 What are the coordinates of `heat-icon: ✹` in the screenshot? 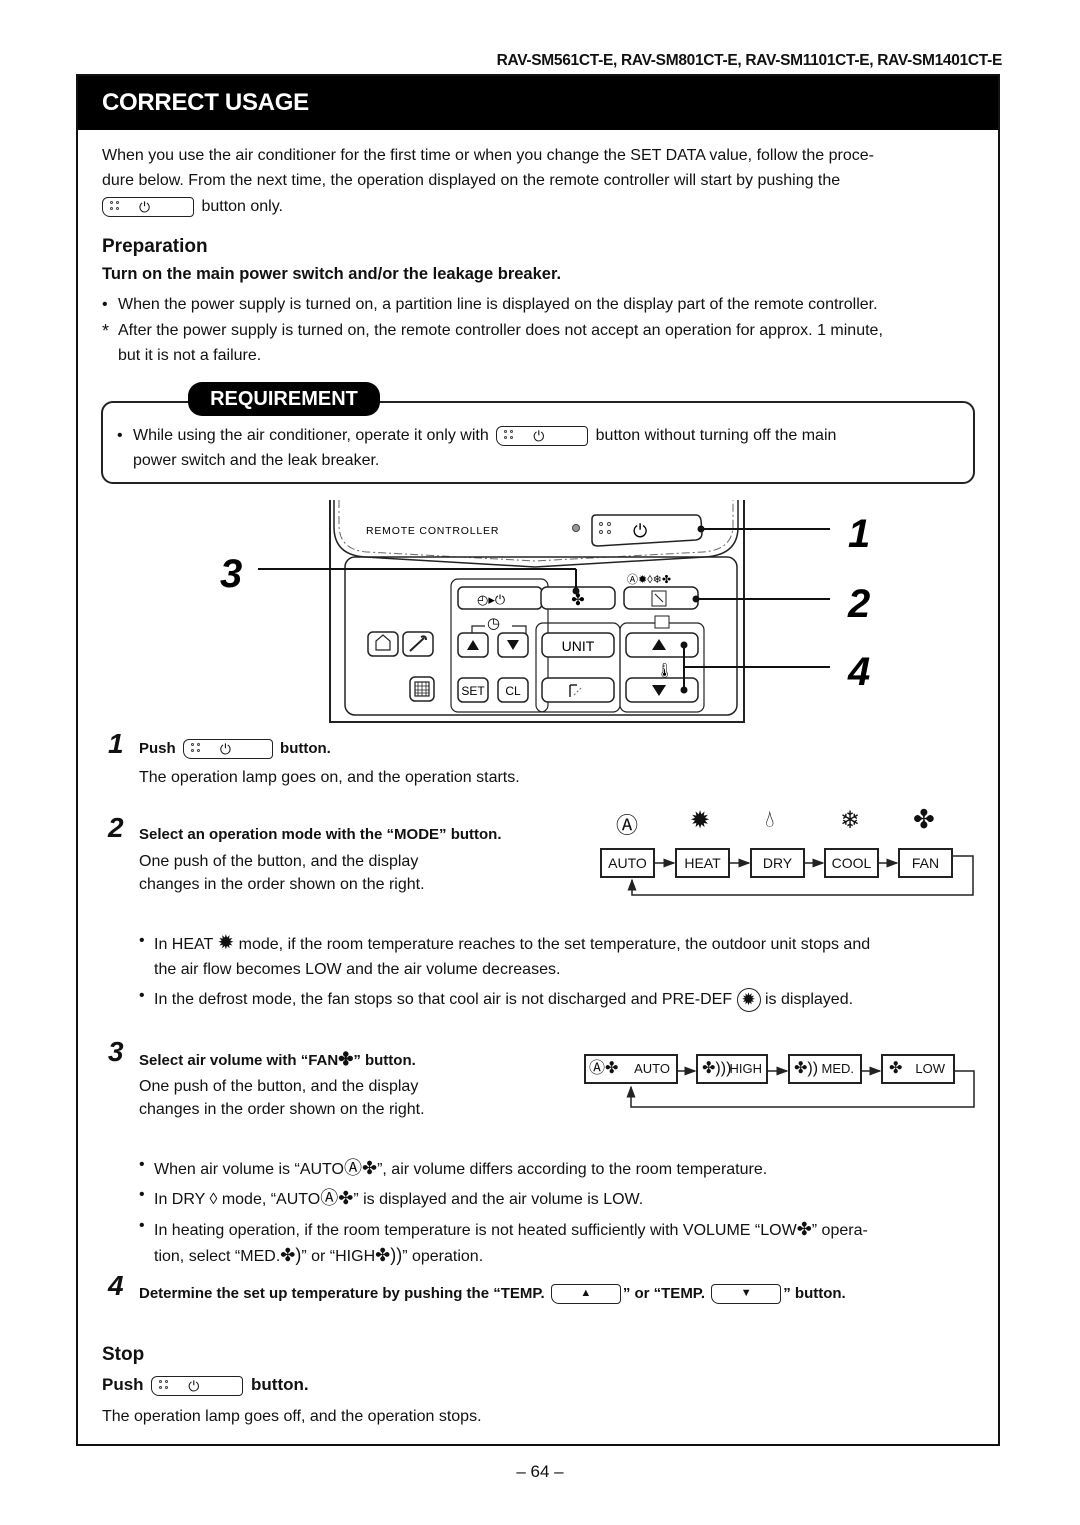 It's located at (226, 943).